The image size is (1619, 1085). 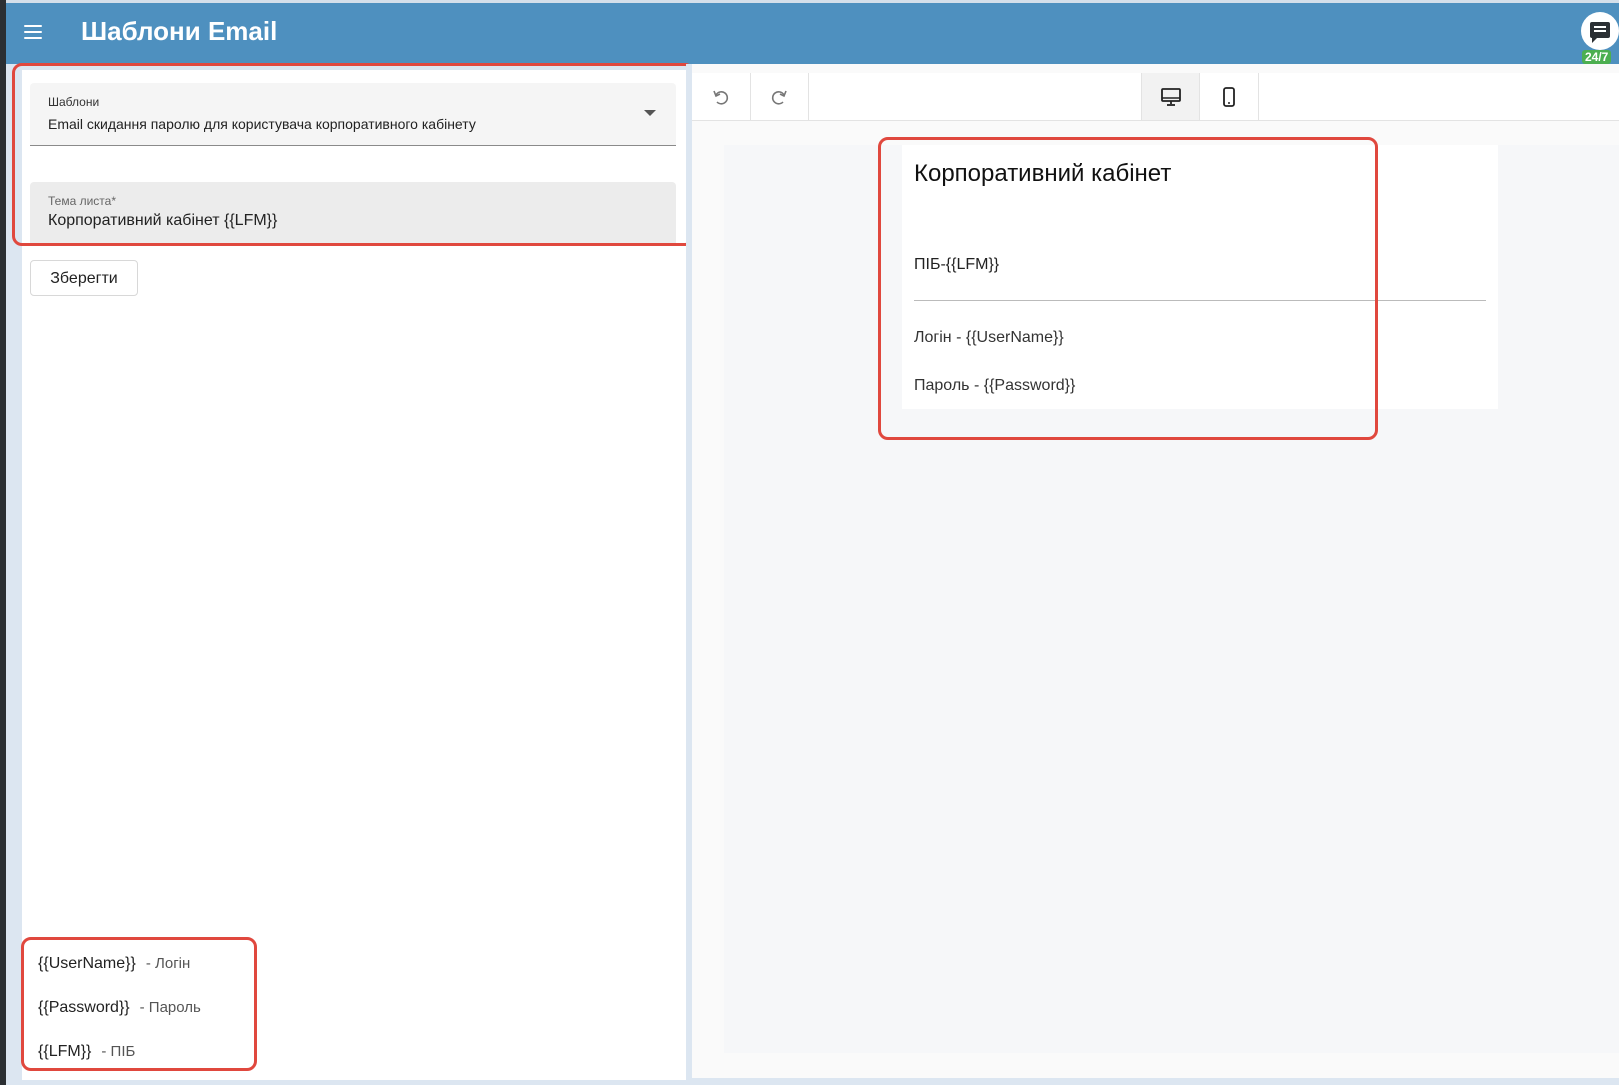 What do you see at coordinates (179, 31) in the screenshot?
I see `page-title: Шаблони Email` at bounding box center [179, 31].